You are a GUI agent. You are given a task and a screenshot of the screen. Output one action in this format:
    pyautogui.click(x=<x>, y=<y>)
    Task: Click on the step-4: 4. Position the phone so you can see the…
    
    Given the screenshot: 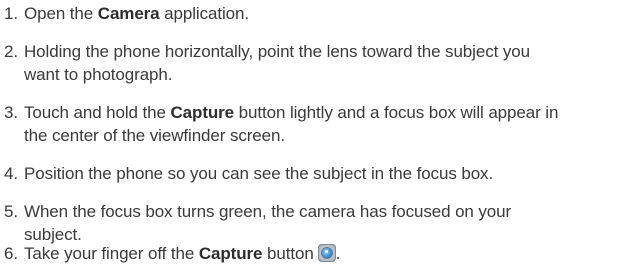 What is the action you would take?
    pyautogui.click(x=313, y=173)
    